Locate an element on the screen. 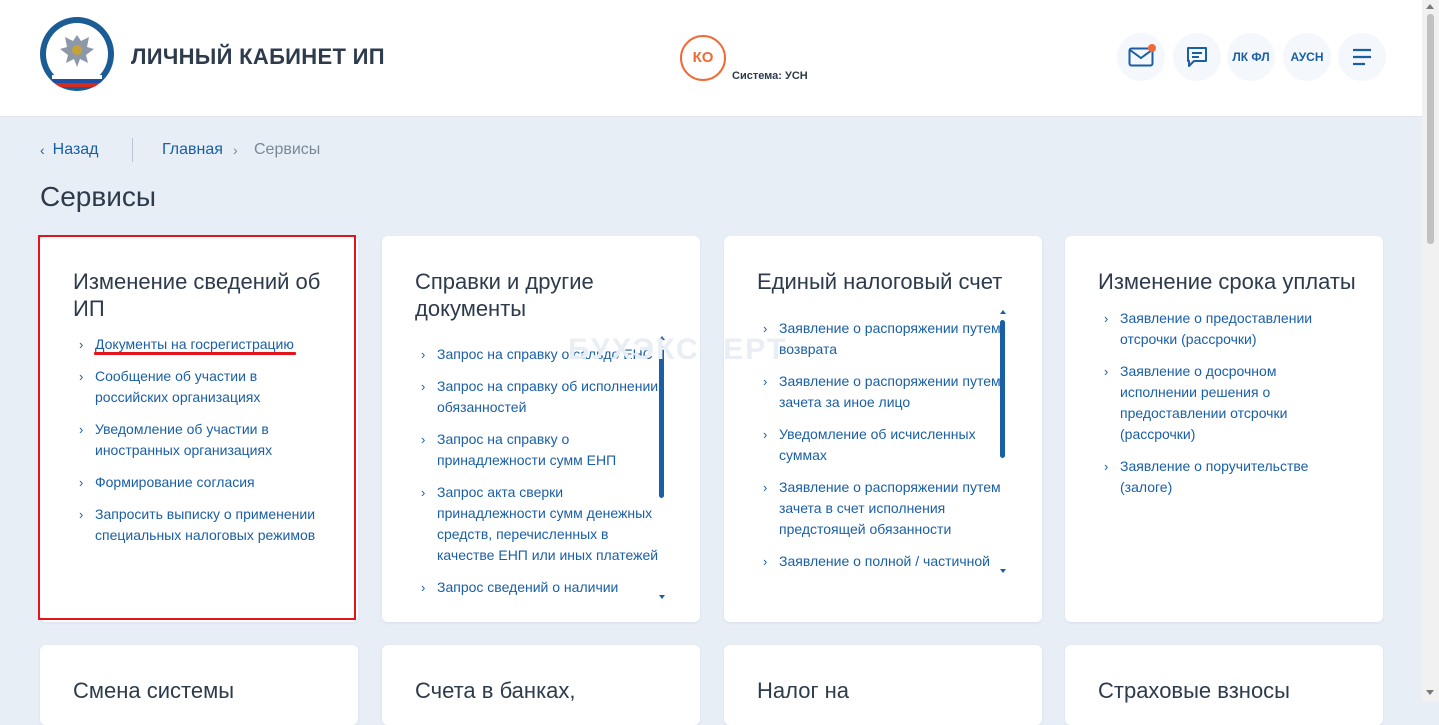 The height and width of the screenshot is (725, 1439). card-title: Изменение срока уплаты is located at coordinates (1233, 281).